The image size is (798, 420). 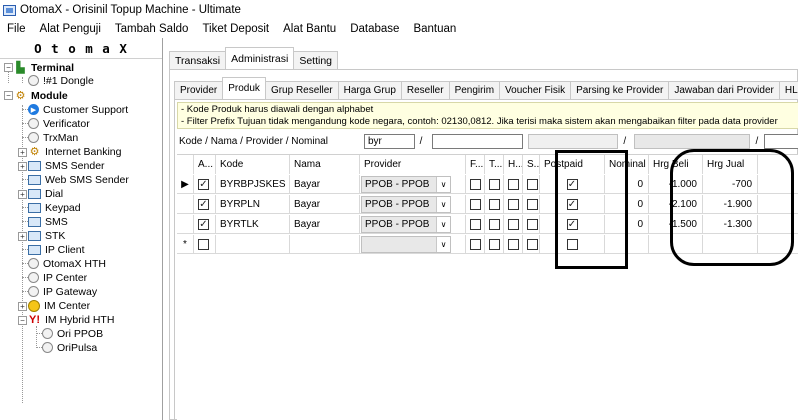 I want to click on tree-item-ori-ppob: Ori PPOB, so click(x=72, y=333).